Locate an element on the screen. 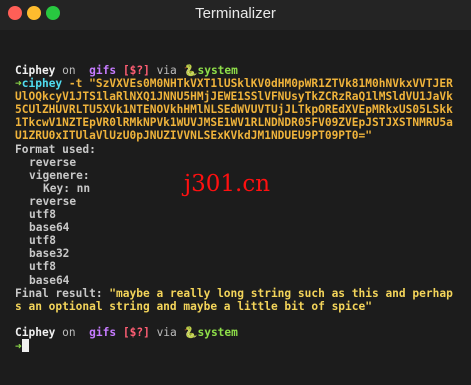 The width and height of the screenshot is (471, 385). final-result-label: Final result: is located at coordinates (62, 293).